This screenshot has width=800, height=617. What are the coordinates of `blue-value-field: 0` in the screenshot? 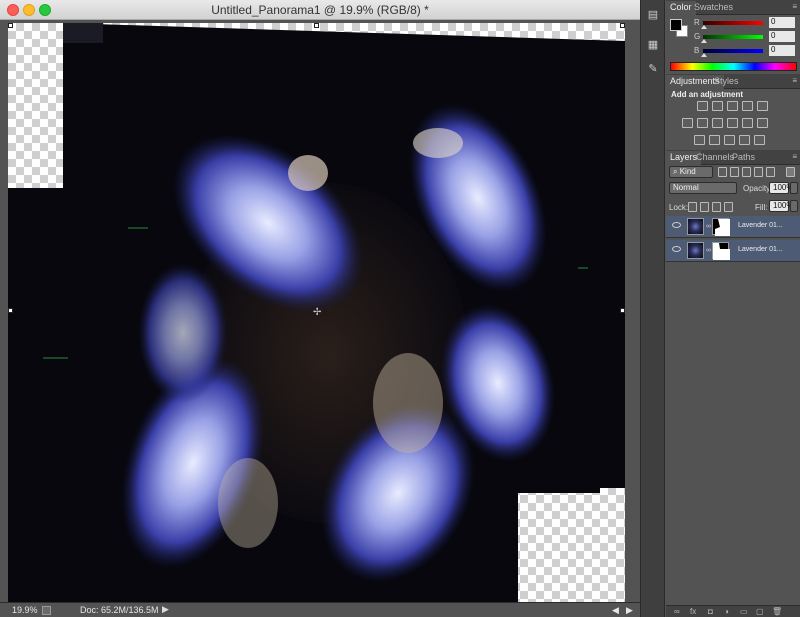 It's located at (782, 50).